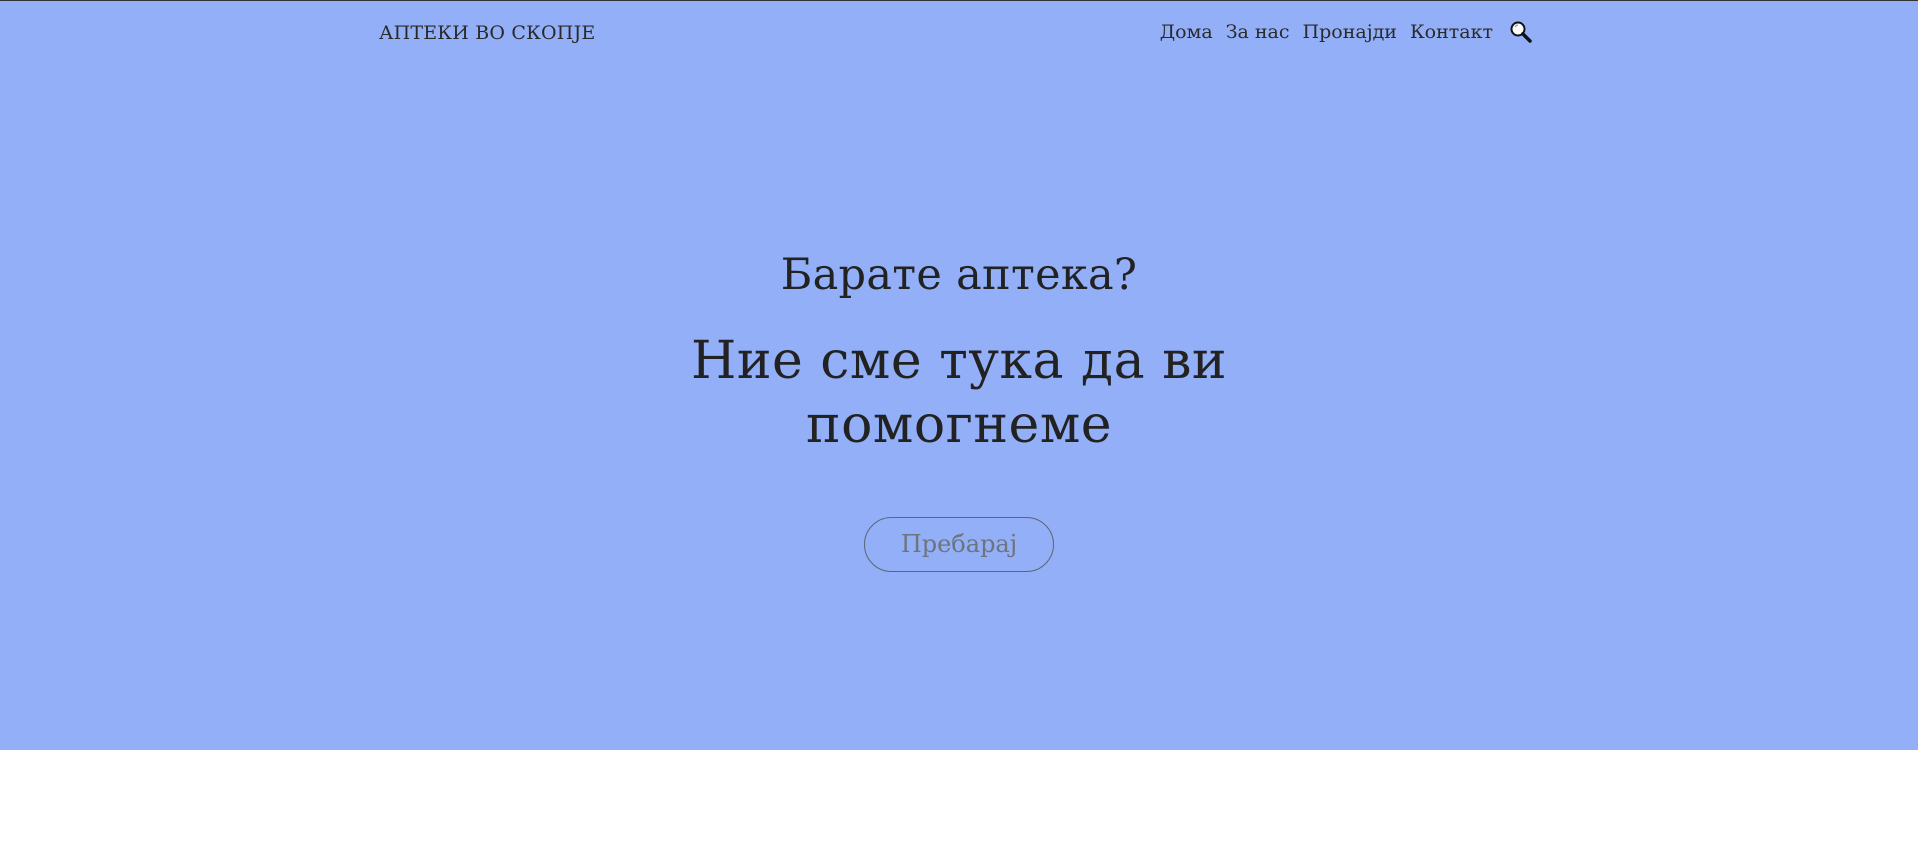  Describe the element at coordinates (1521, 32) in the screenshot. I see `search-icon` at that location.